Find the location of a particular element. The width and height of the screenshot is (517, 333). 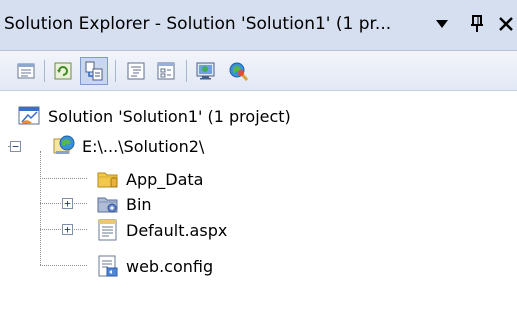

copy-website-icon is located at coordinates (205, 71).